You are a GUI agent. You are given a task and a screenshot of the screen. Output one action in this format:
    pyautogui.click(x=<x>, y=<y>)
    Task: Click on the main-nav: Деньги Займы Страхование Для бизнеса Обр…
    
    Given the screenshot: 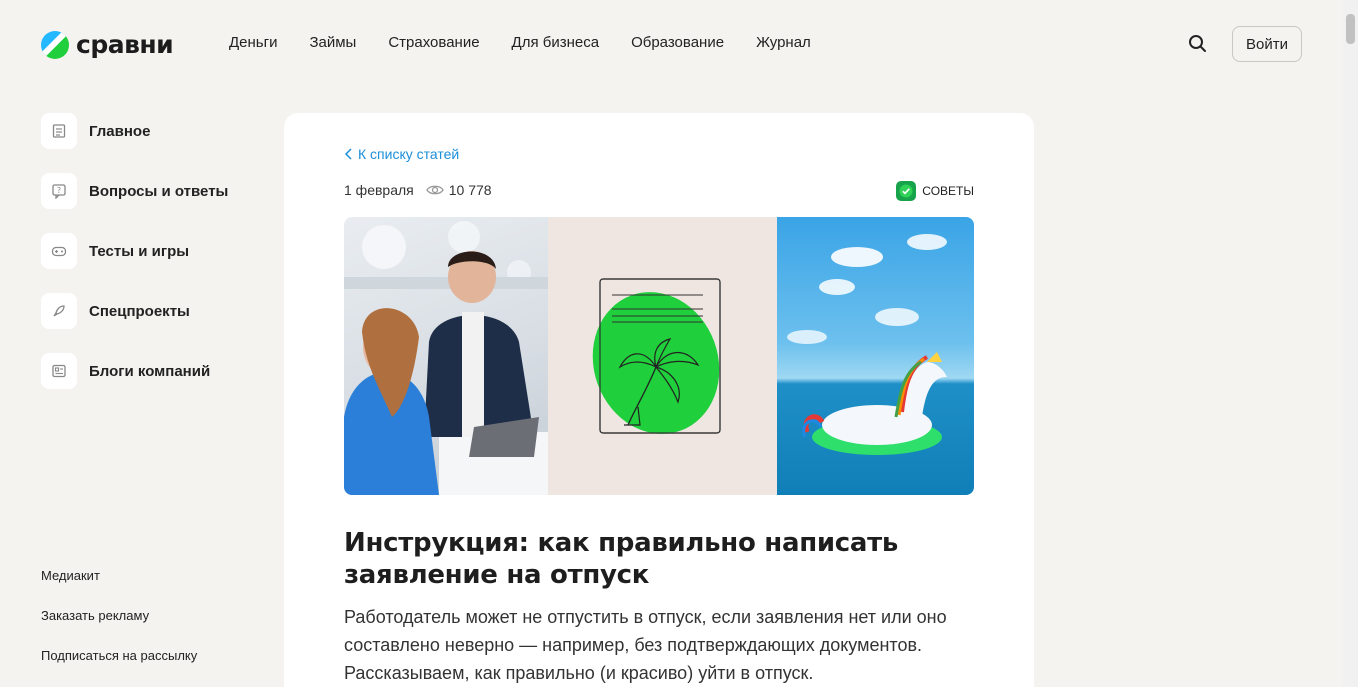 What is the action you would take?
    pyautogui.click(x=520, y=42)
    